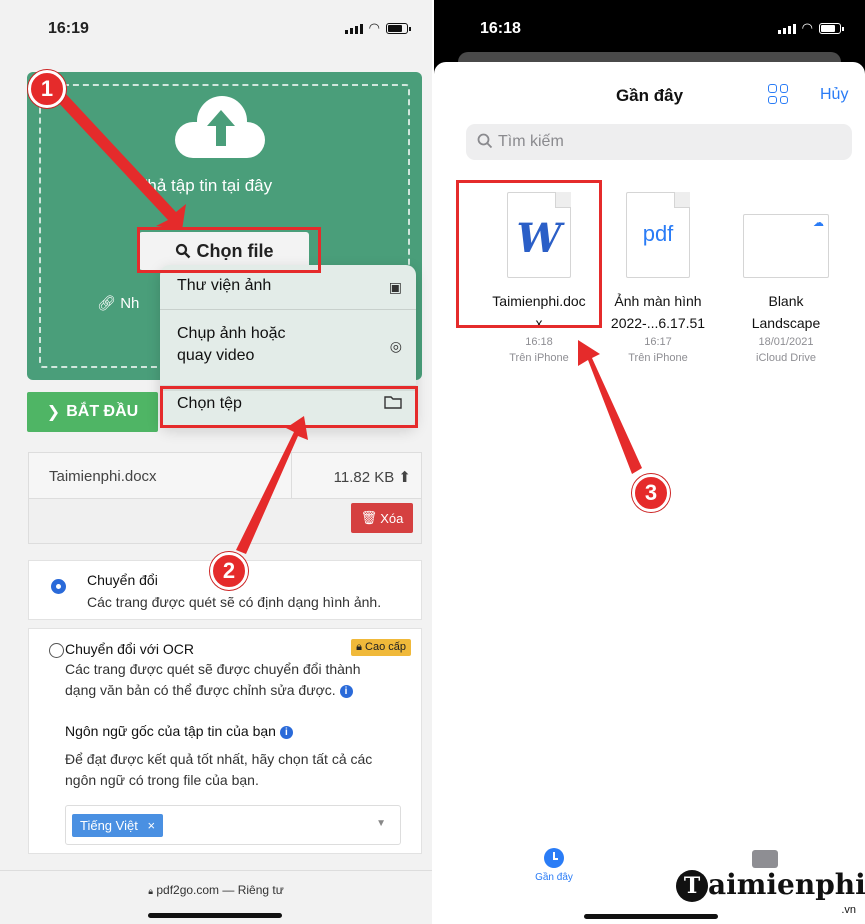 Image resolution: width=865 pixels, height=924 pixels. Describe the element at coordinates (229, 250) in the screenshot. I see `highlight-choose-file` at that location.